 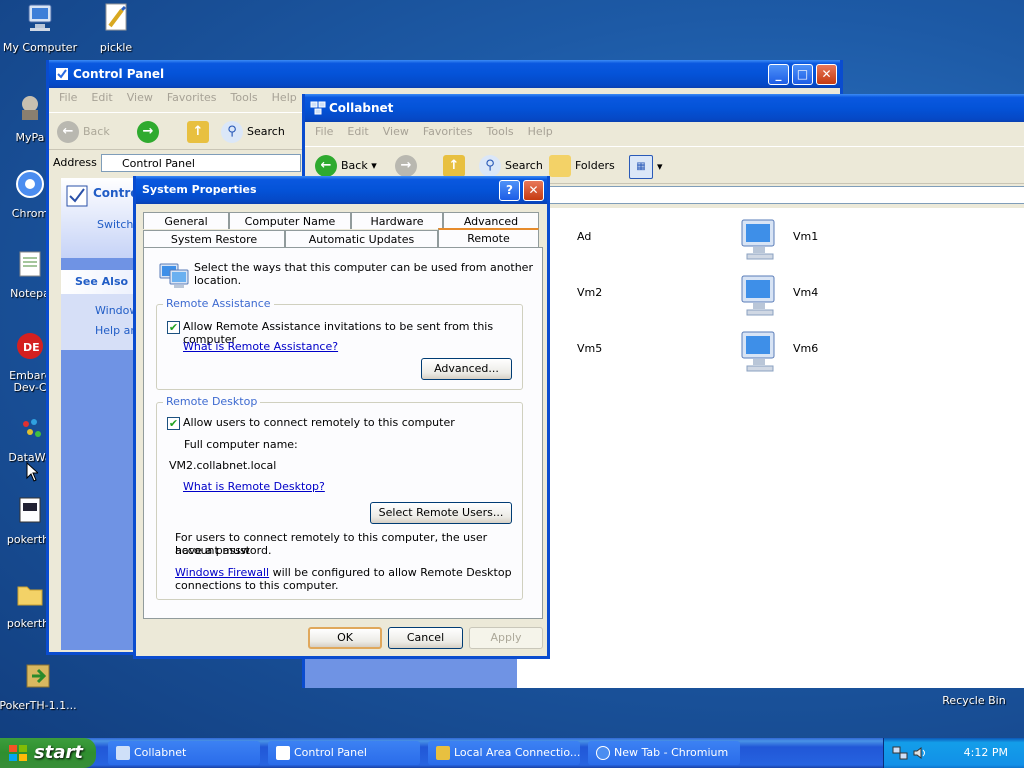 I want to click on shortcut-icon, so click(x=116, y=17).